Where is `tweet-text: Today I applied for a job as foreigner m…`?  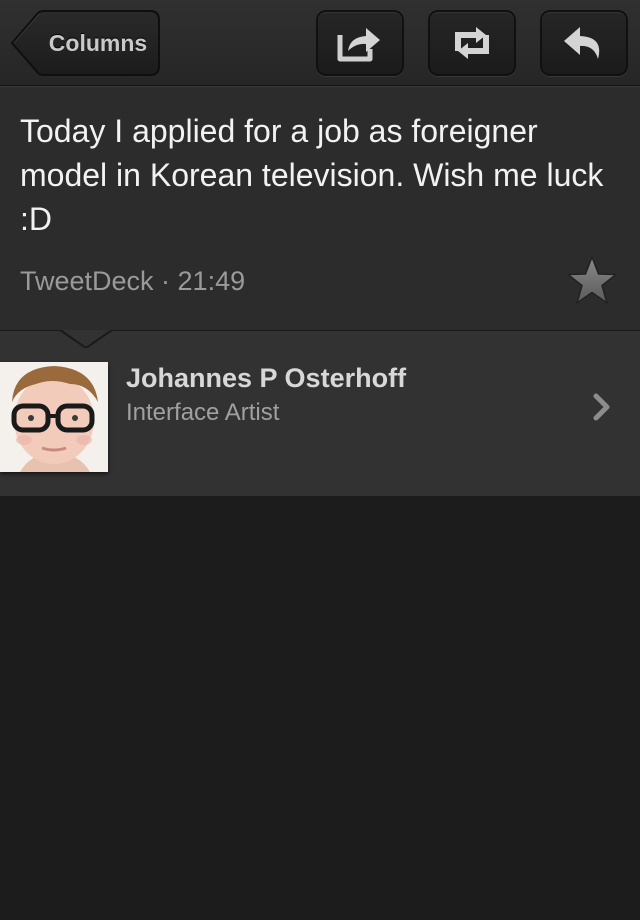
tweet-text: Today I applied for a job as foreigner m… is located at coordinates (312, 175).